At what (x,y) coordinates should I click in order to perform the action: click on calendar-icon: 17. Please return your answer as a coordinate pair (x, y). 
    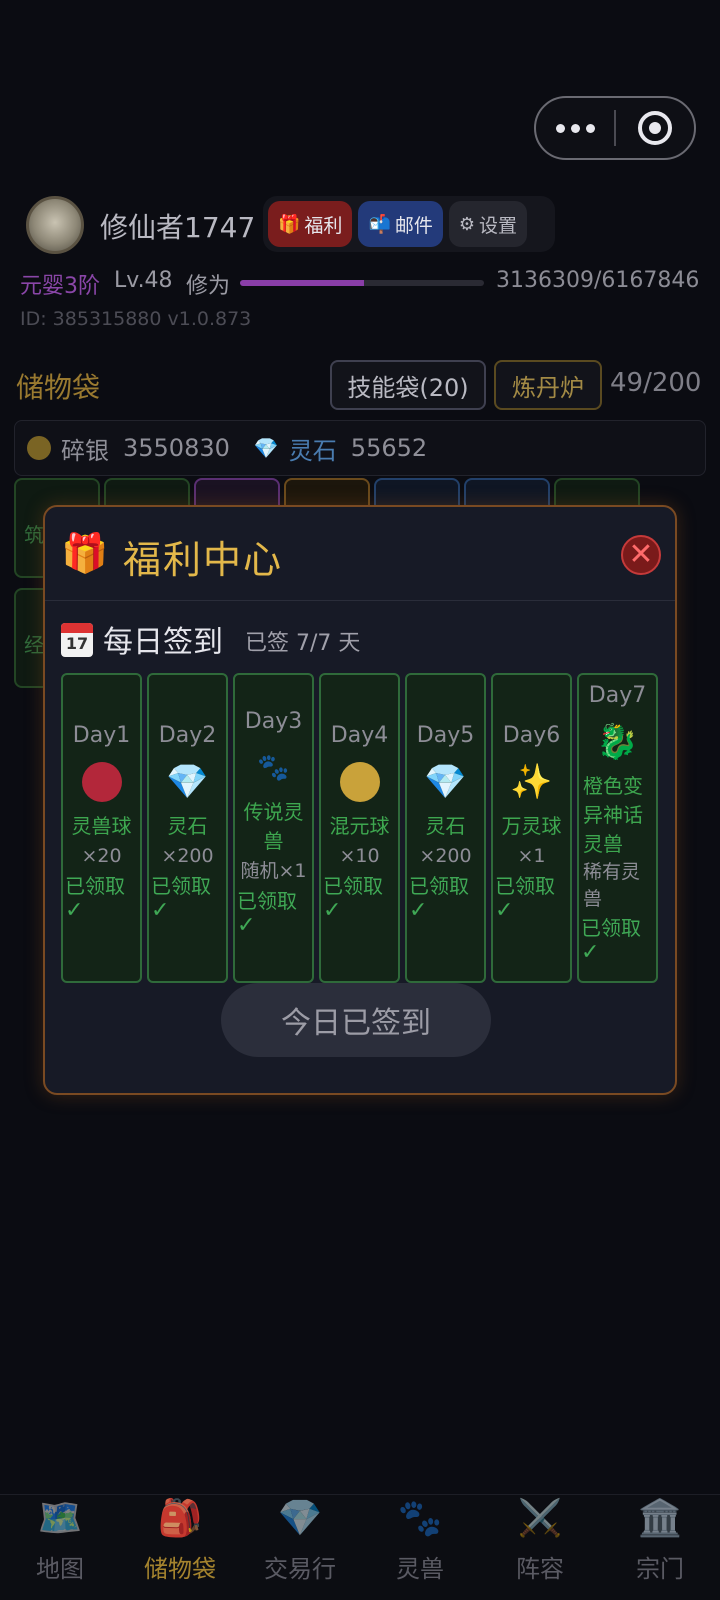
    Looking at the image, I should click on (77, 640).